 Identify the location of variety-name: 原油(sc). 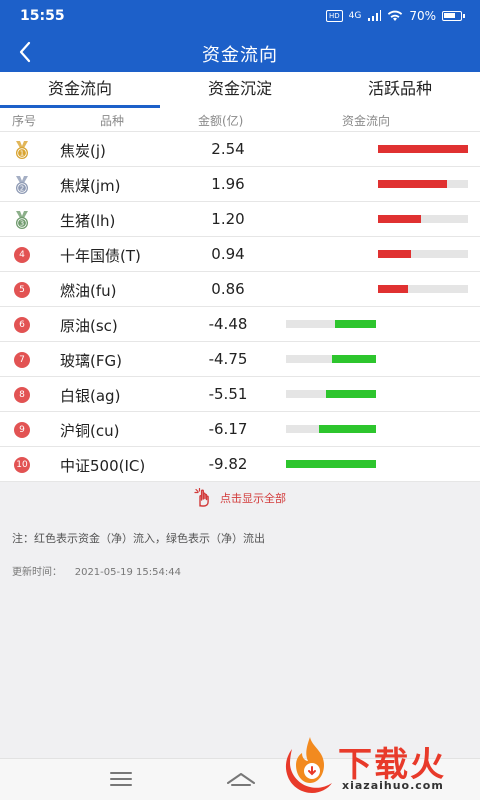
(89, 326).